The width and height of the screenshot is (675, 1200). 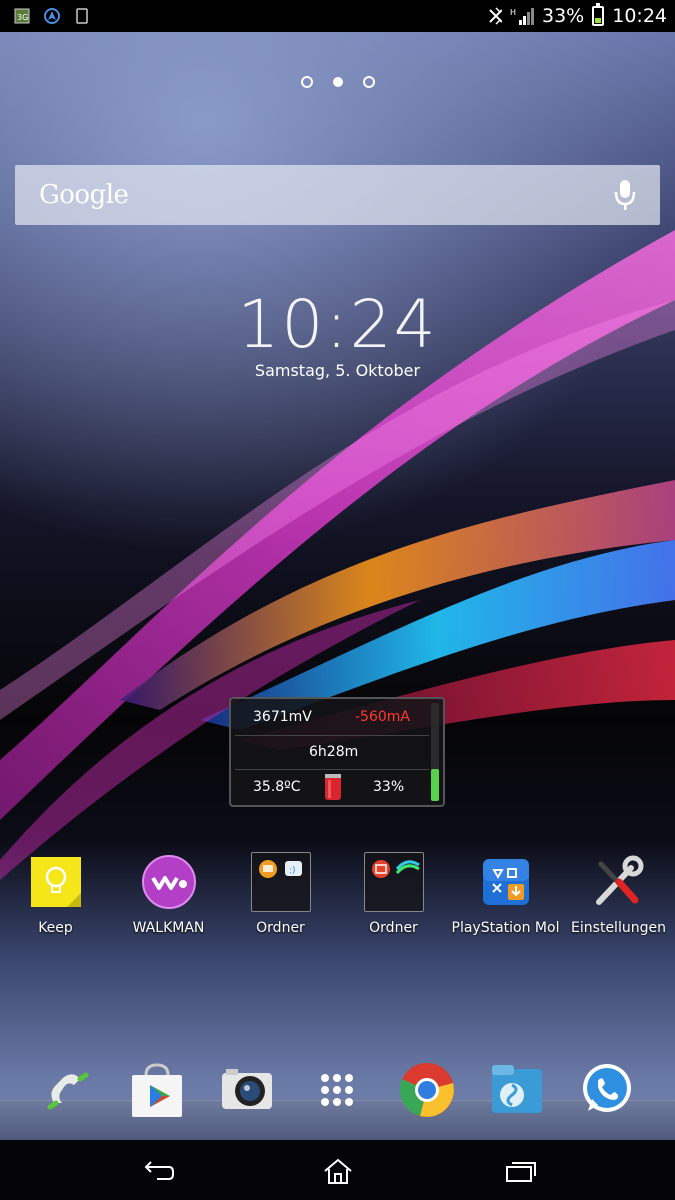 What do you see at coordinates (67, 1090) in the screenshot?
I see `phone-icon` at bounding box center [67, 1090].